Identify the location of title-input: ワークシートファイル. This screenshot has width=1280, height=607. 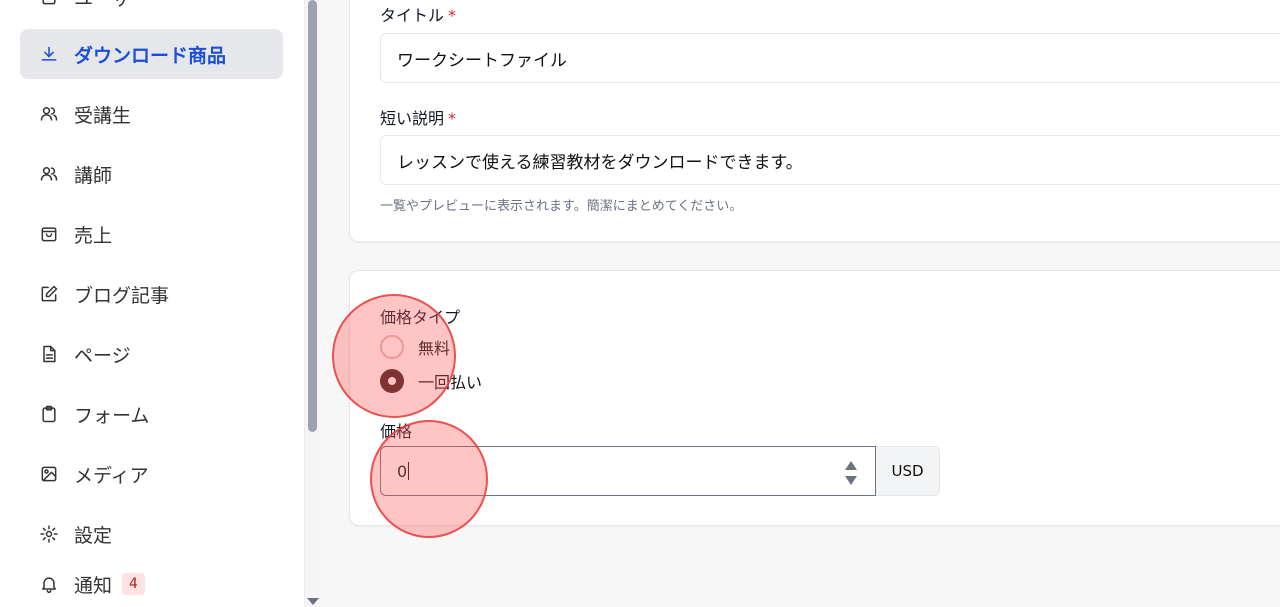
(830, 58).